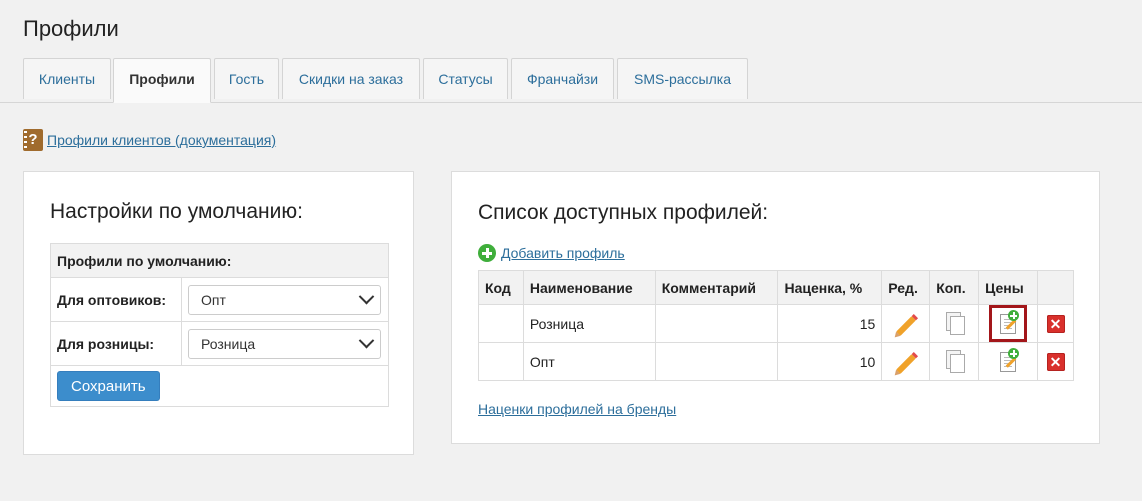 This screenshot has width=1142, height=501. Describe the element at coordinates (71, 28) in the screenshot. I see `page-title: Профили` at that location.